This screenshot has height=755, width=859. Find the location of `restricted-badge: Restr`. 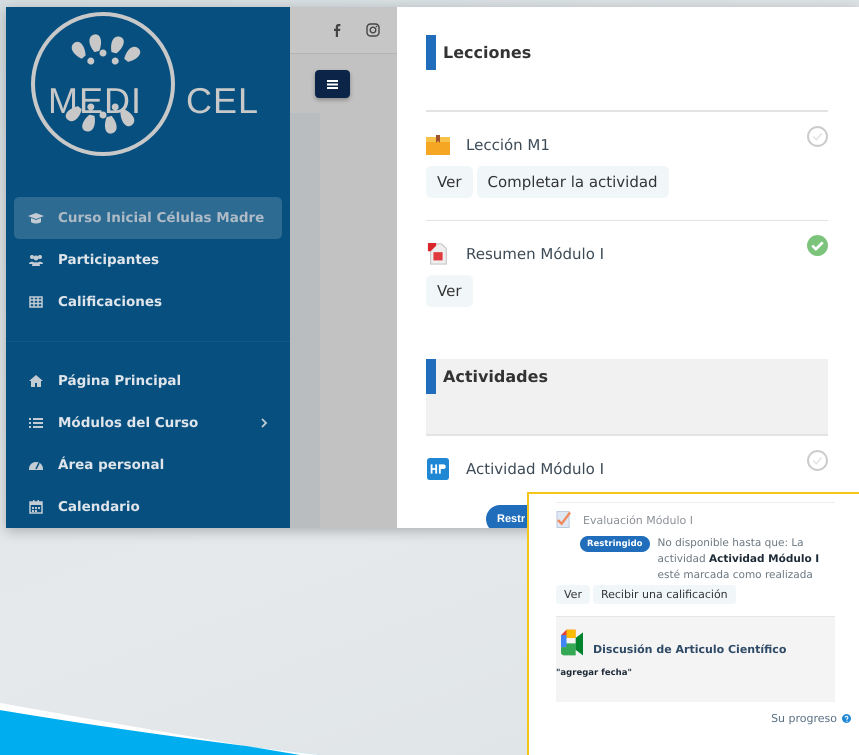

restricted-badge: Restr is located at coordinates (506, 516).